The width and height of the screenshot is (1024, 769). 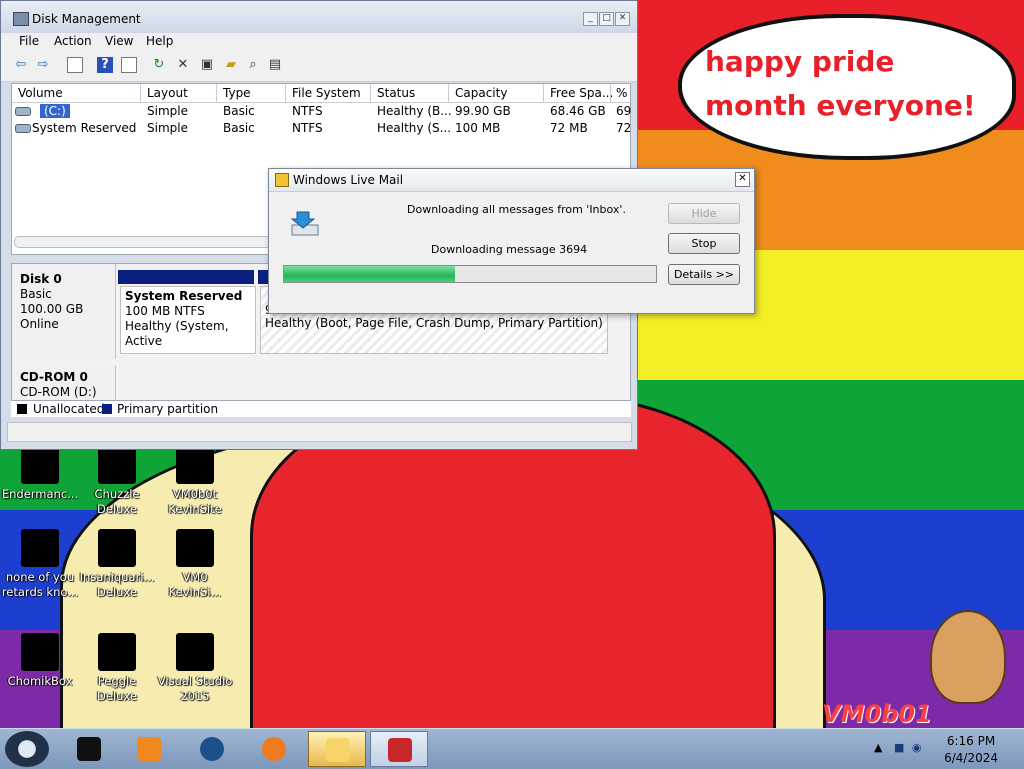 What do you see at coordinates (621, 93) in the screenshot?
I see `col-percent-free: %` at bounding box center [621, 93].